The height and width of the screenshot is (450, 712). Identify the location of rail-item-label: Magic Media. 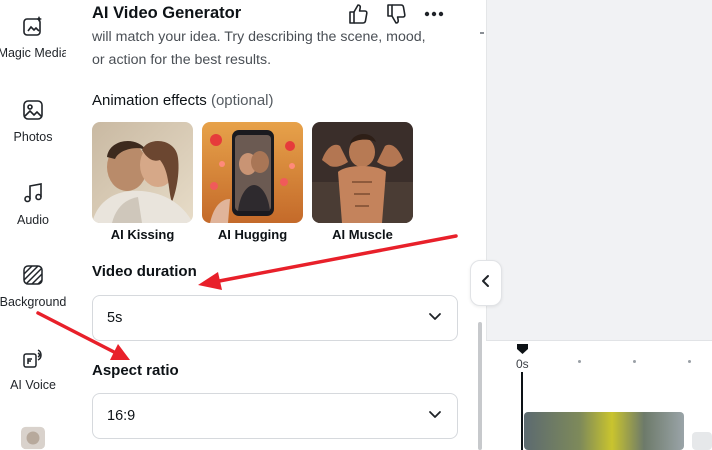
(34, 53).